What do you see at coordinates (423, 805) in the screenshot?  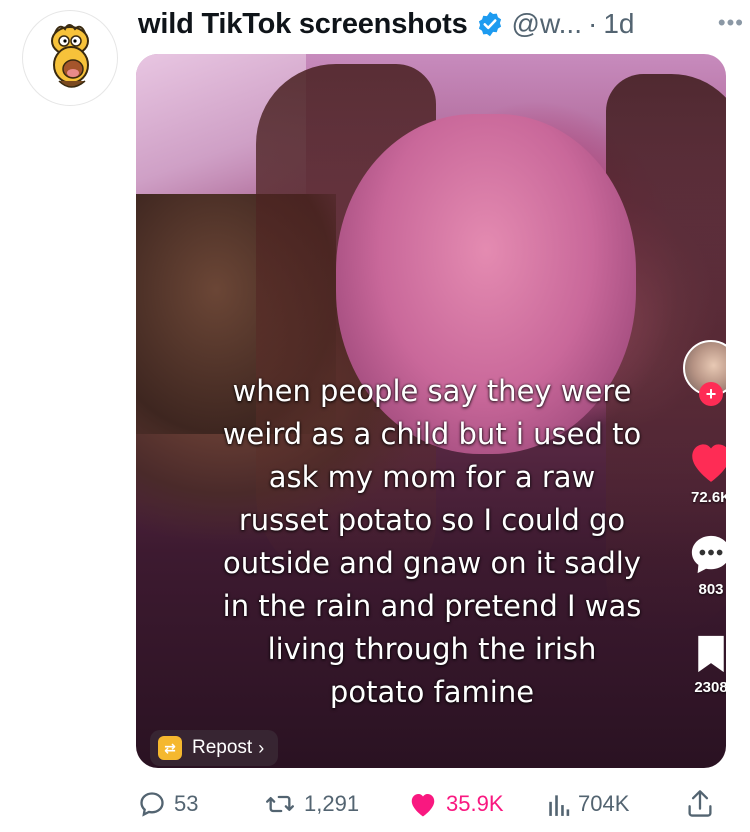 I see `heart-filled-icon` at bounding box center [423, 805].